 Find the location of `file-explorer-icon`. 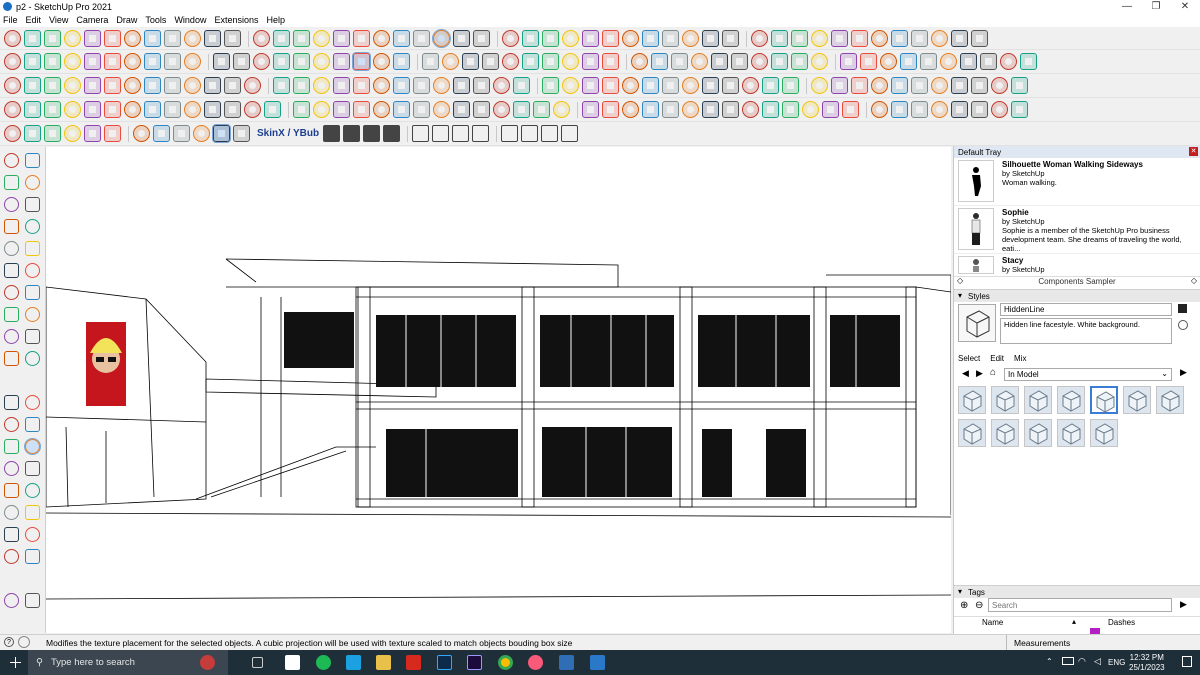

file-explorer-icon is located at coordinates (383, 662).